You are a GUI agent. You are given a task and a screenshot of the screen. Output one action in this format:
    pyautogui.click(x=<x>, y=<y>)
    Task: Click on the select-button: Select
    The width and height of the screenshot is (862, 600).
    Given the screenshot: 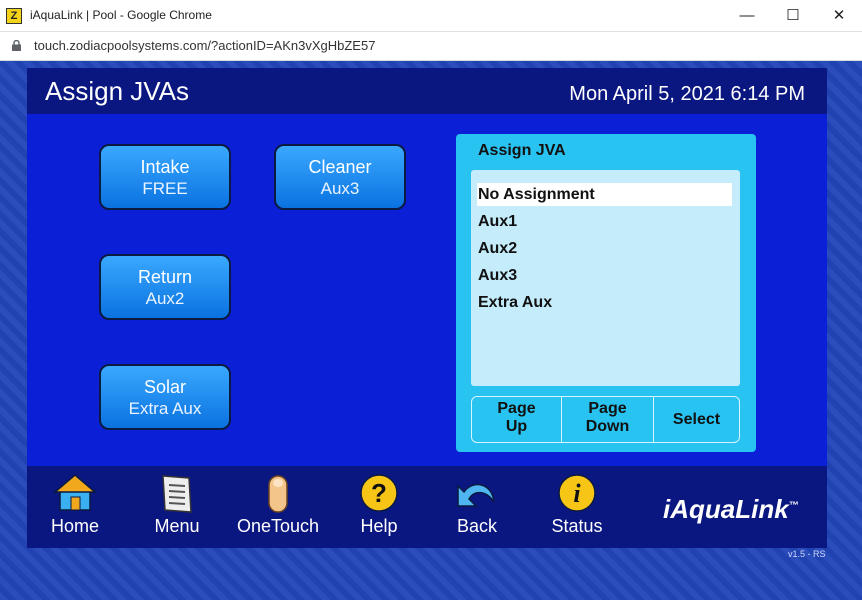 What is the action you would take?
    pyautogui.click(x=696, y=419)
    